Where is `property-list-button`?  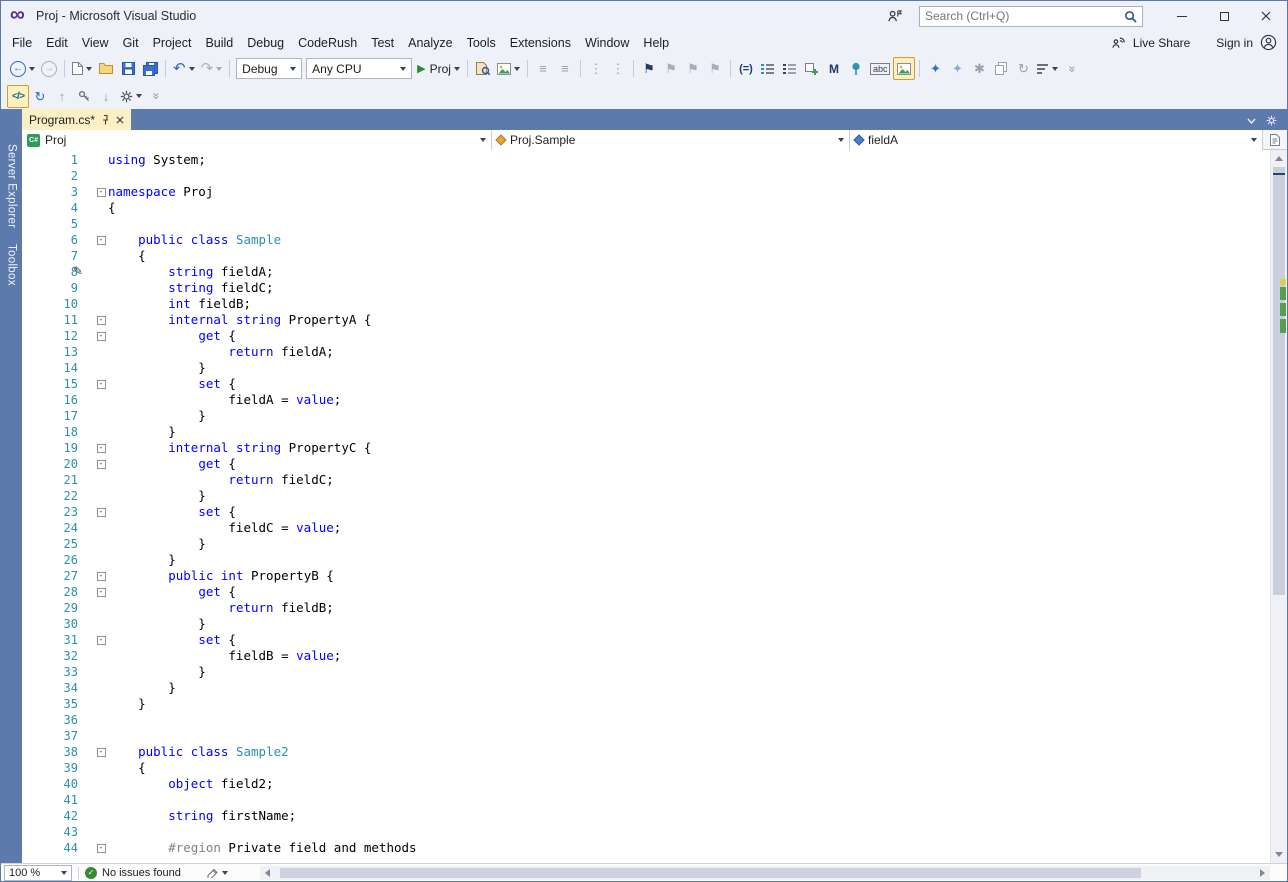
property-list-button is located at coordinates (790, 68).